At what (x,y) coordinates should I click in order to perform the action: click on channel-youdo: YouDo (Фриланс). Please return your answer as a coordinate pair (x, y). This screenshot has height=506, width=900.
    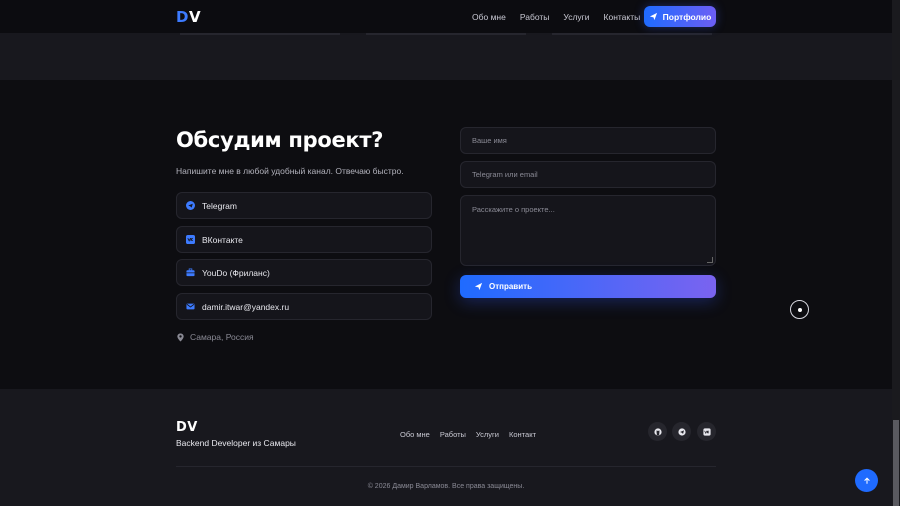
    Looking at the image, I should click on (304, 272).